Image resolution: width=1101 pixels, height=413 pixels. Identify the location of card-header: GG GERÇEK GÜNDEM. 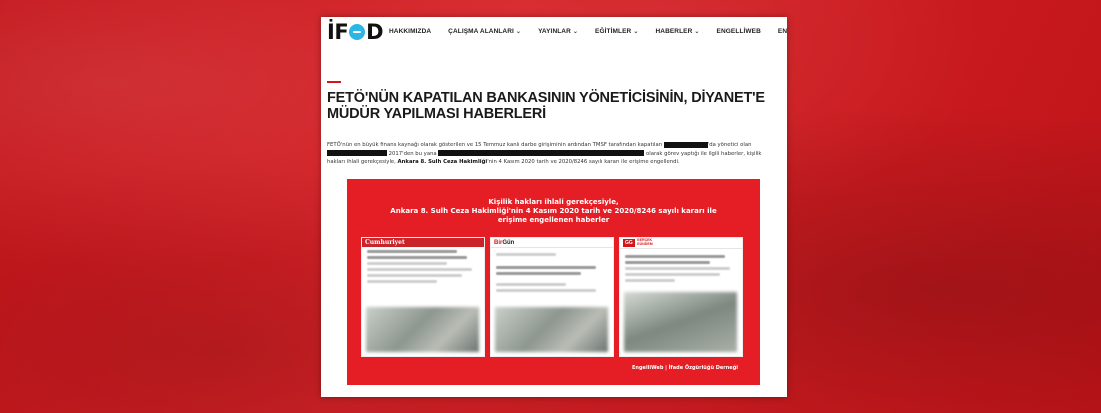
(681, 243).